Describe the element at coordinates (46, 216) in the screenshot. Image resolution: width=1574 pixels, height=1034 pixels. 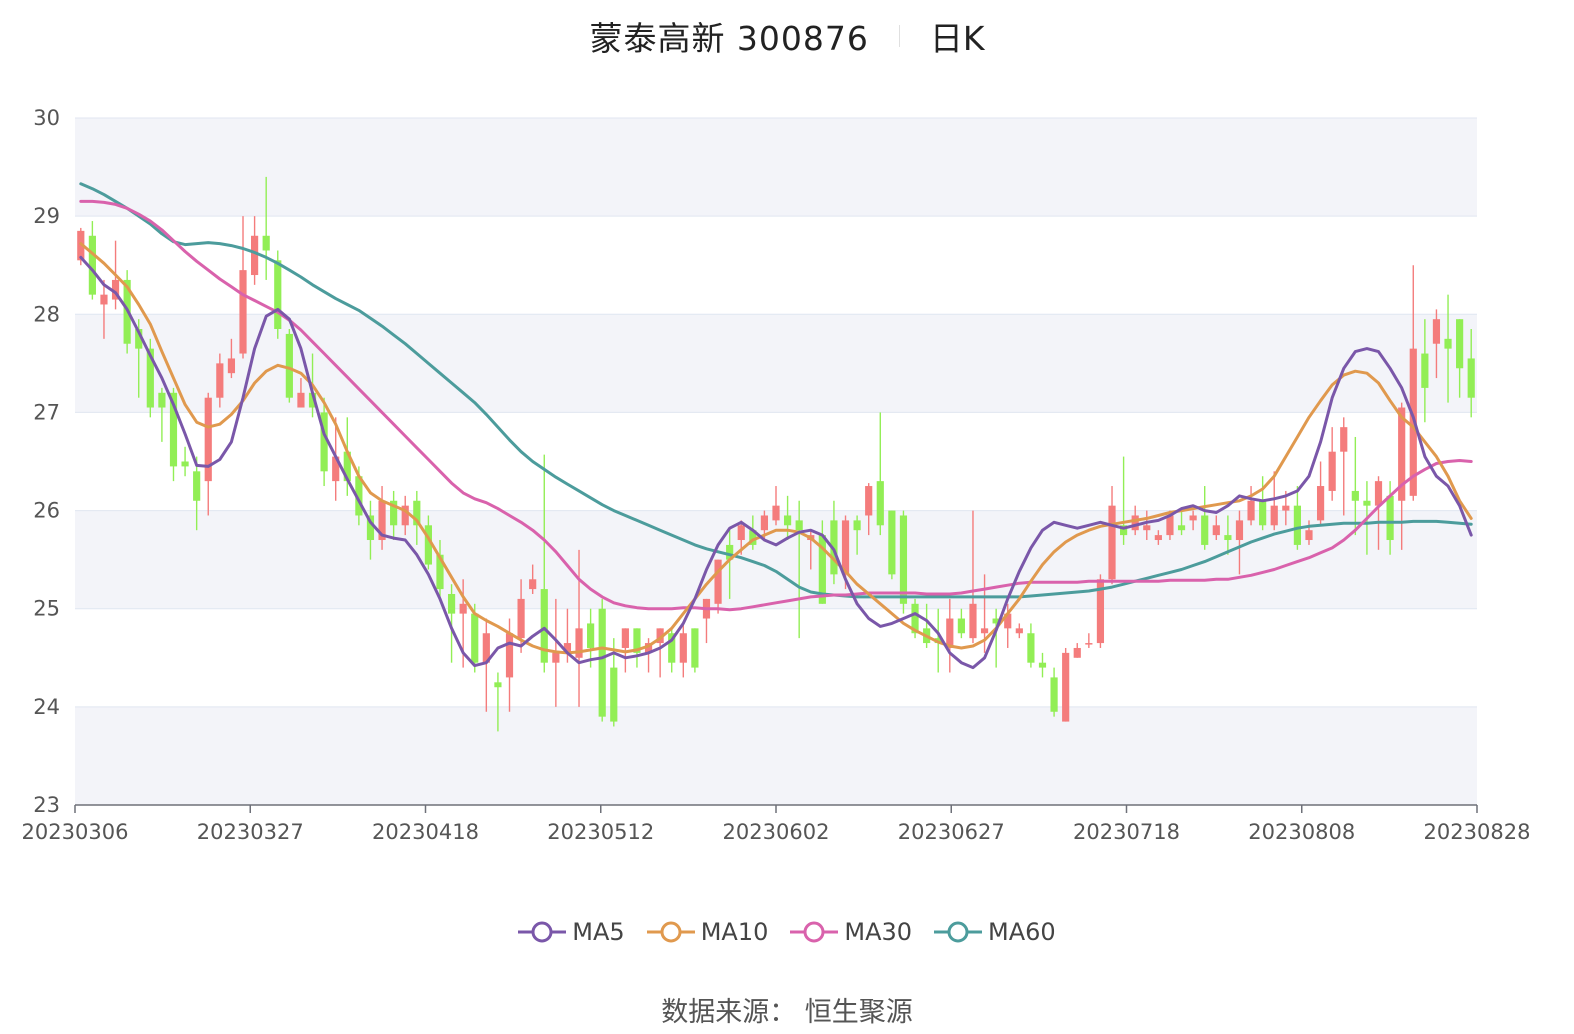
I see `y-tick-label: 29` at that location.